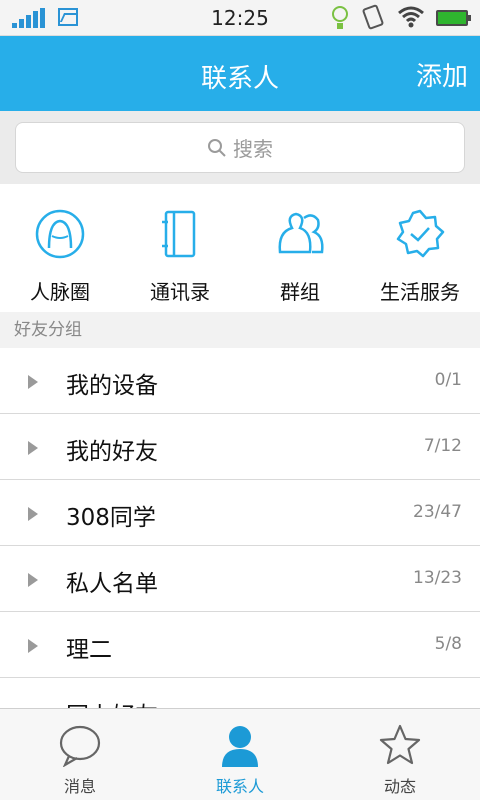 The width and height of the screenshot is (480, 800). Describe the element at coordinates (240, 579) in the screenshot. I see `friend-group-row: 私人名单 13/23` at that location.